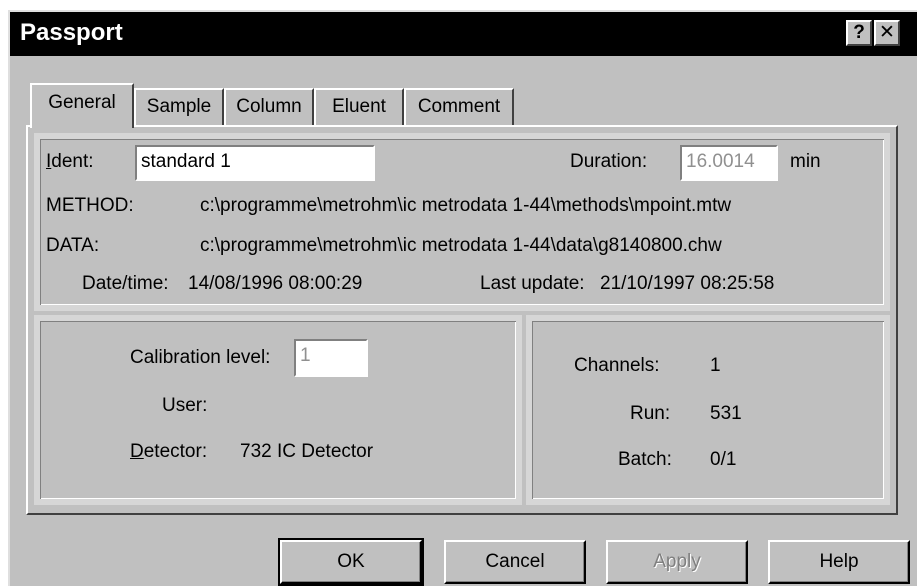 This screenshot has height=586, width=917. Describe the element at coordinates (839, 562) in the screenshot. I see `help-button: Help` at that location.